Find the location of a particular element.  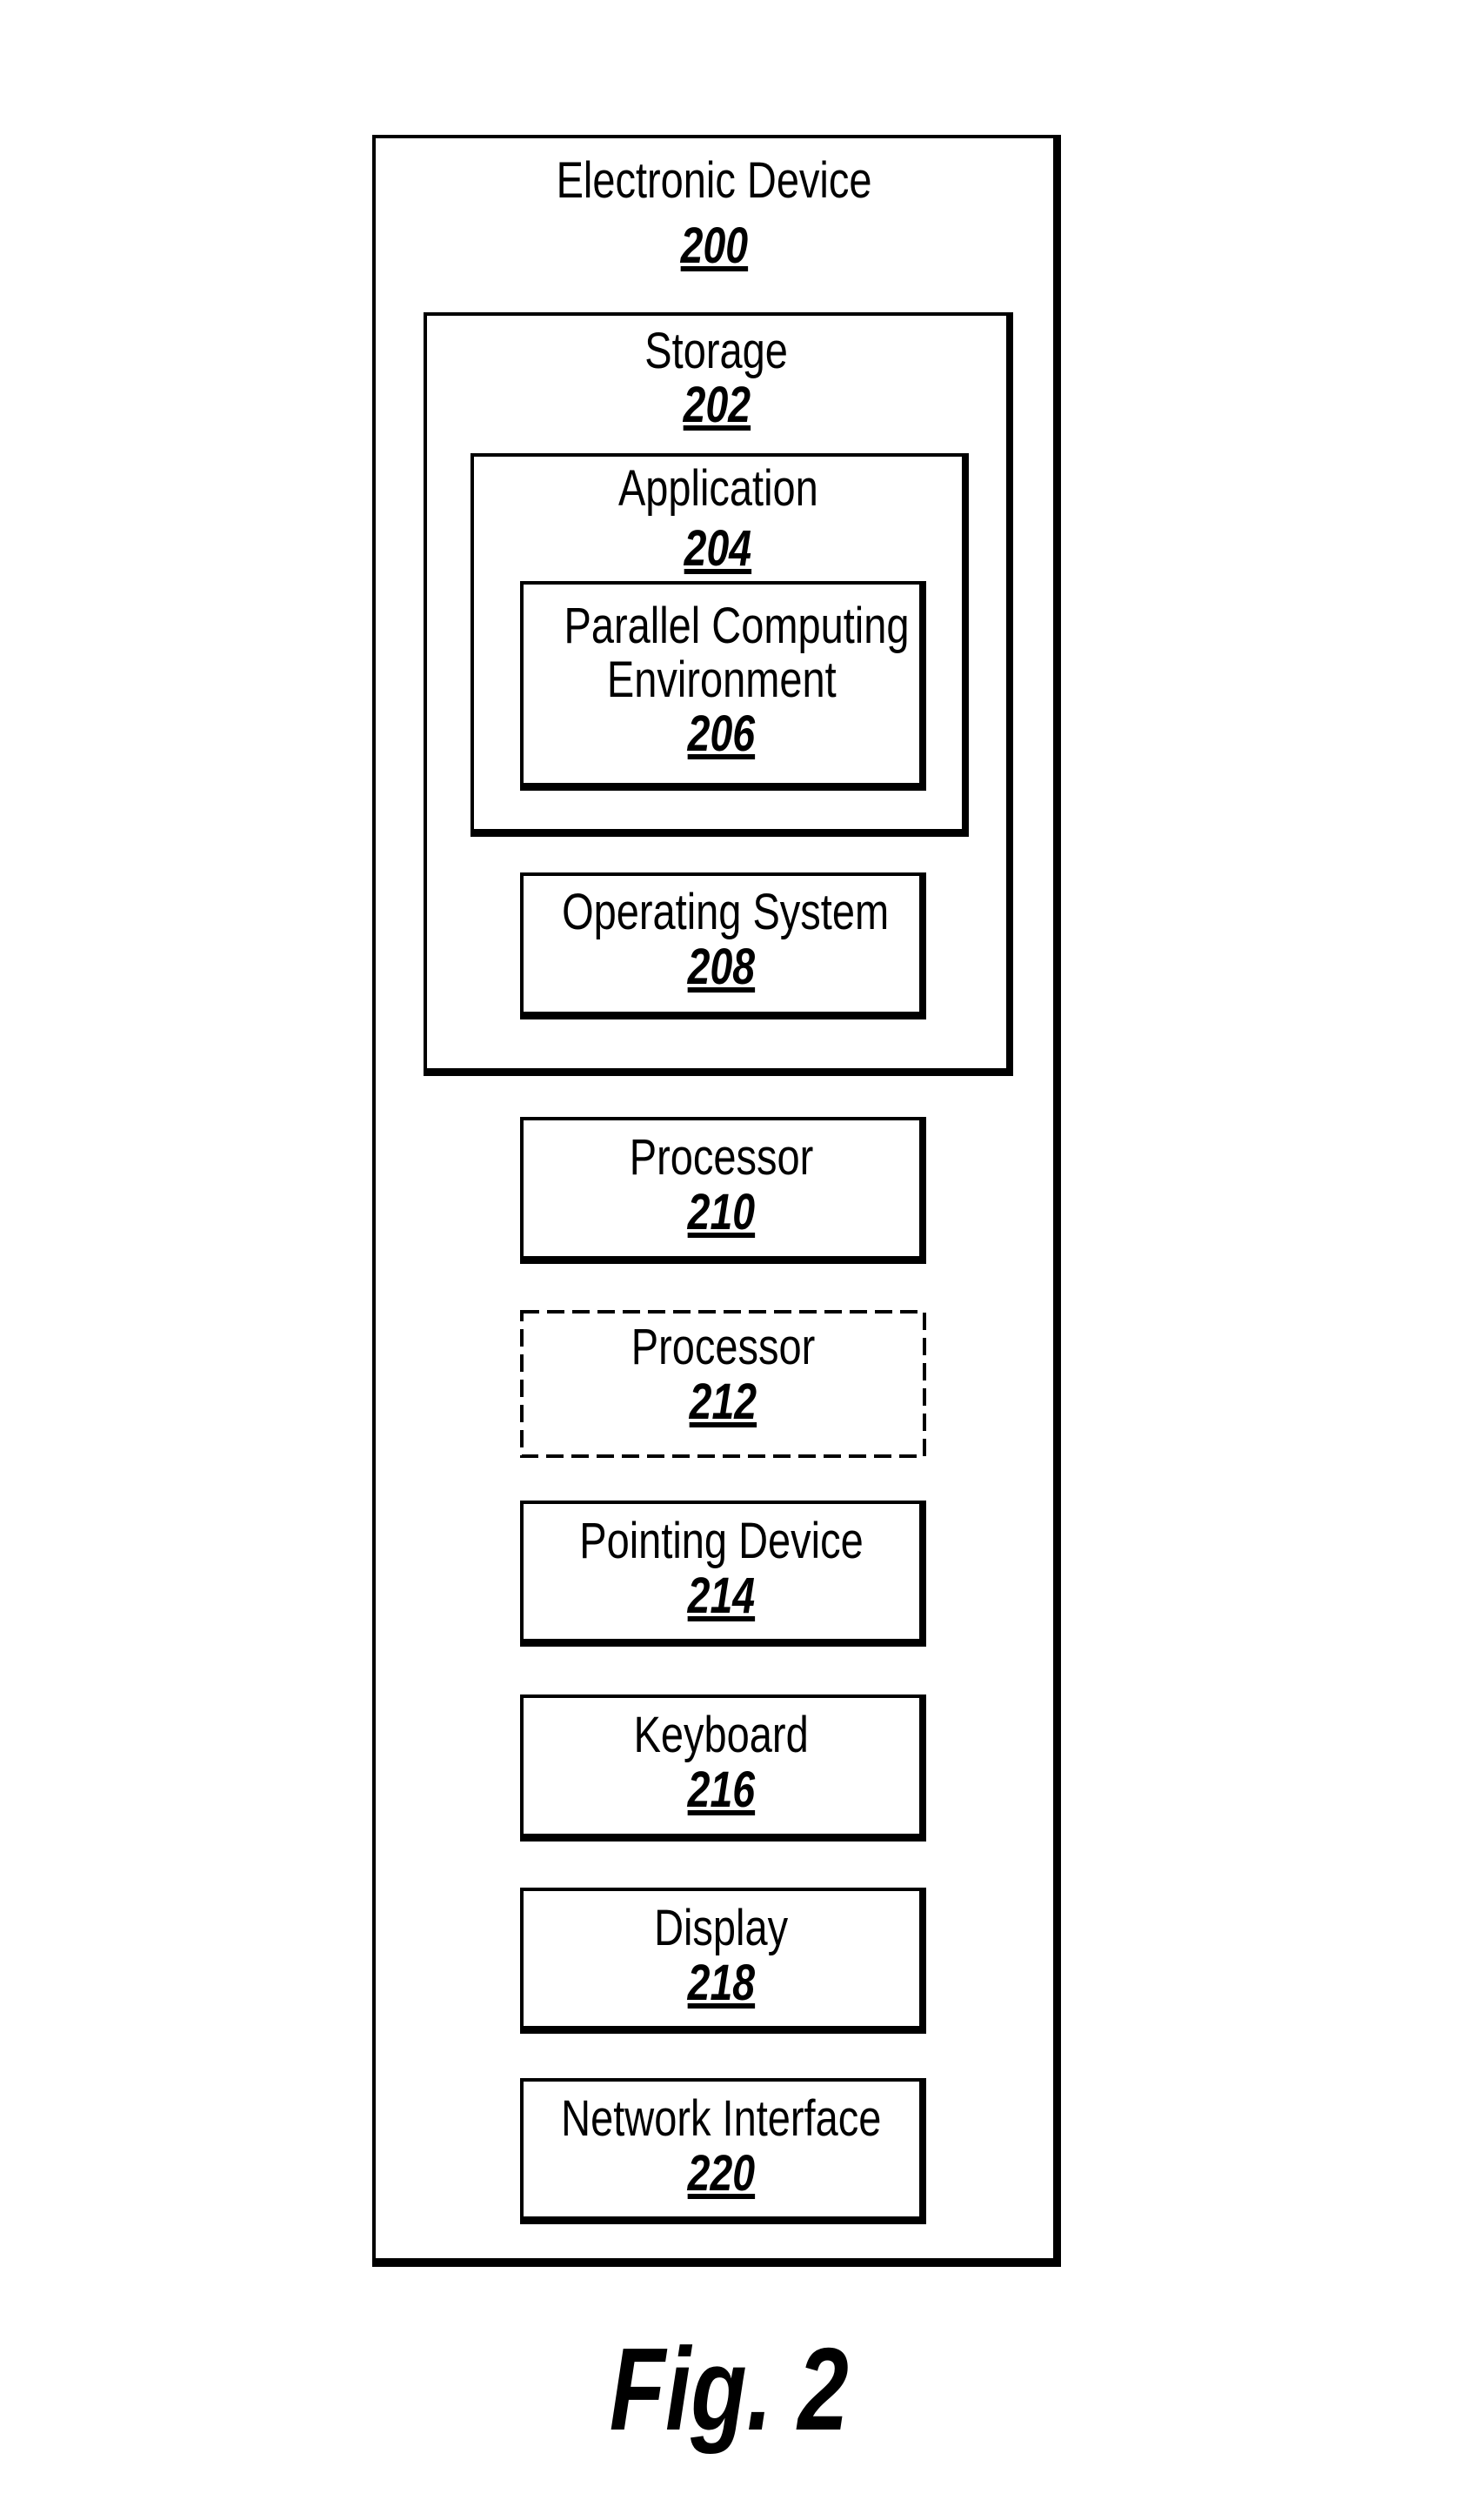

operating-system-ref: 208 is located at coordinates (722, 967).